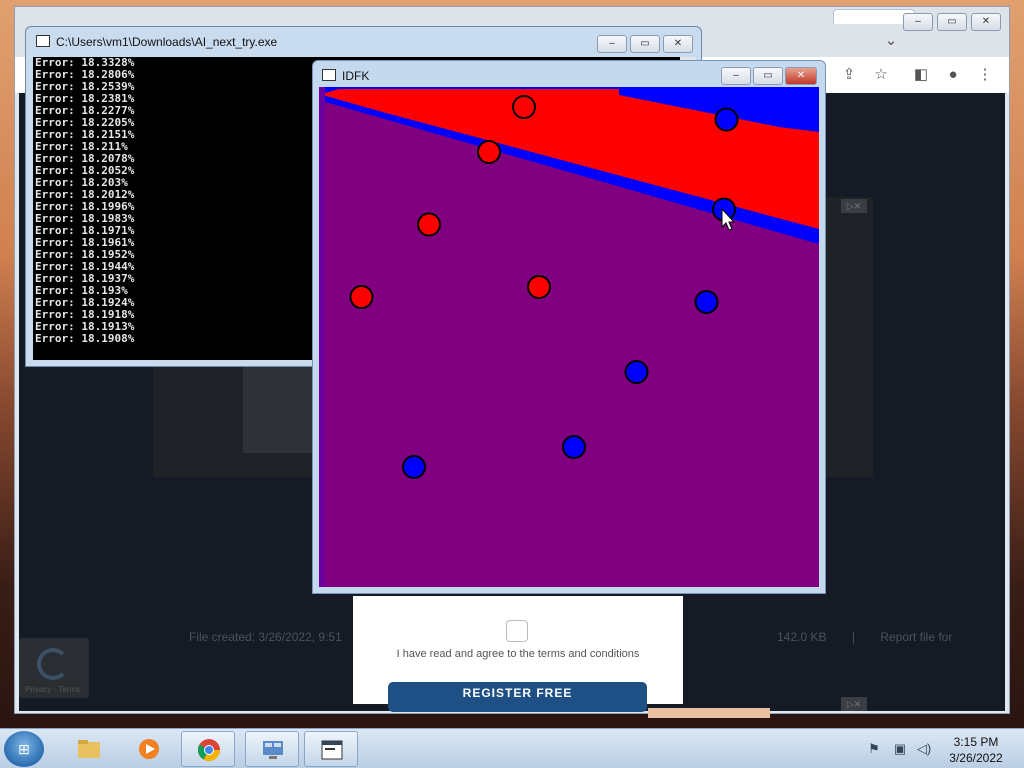  I want to click on recaptcha-badge: Privacy - Terms, so click(54, 668).